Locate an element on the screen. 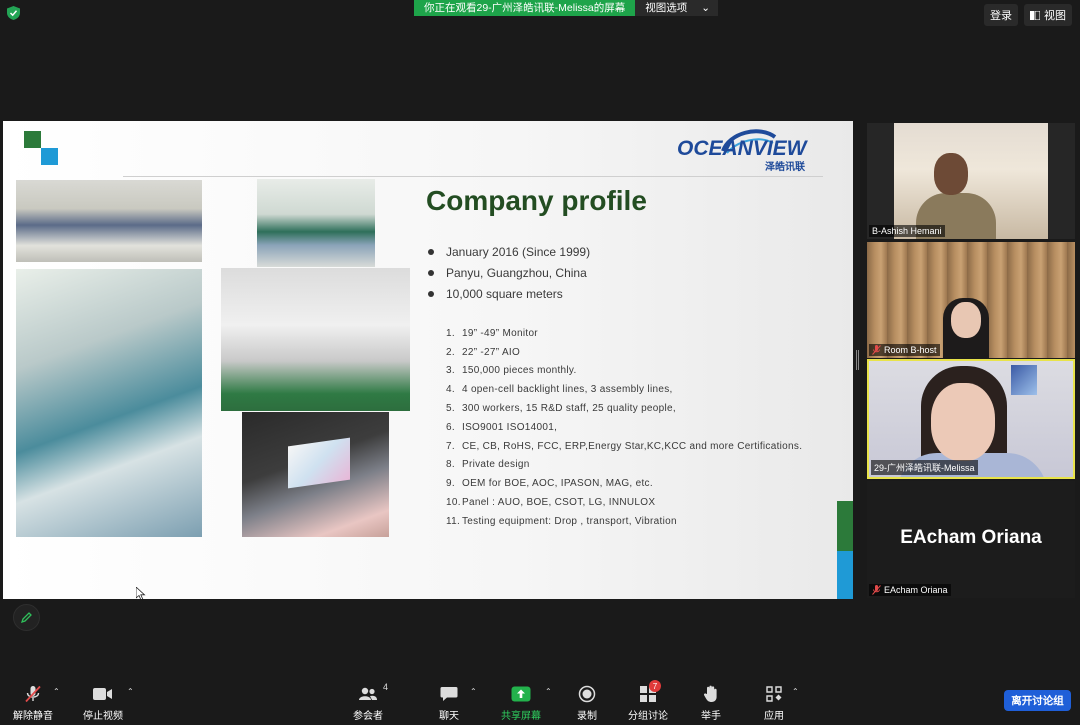 Image resolution: width=1080 pixels, height=725 pixels. accent-bar-green is located at coordinates (845, 526).